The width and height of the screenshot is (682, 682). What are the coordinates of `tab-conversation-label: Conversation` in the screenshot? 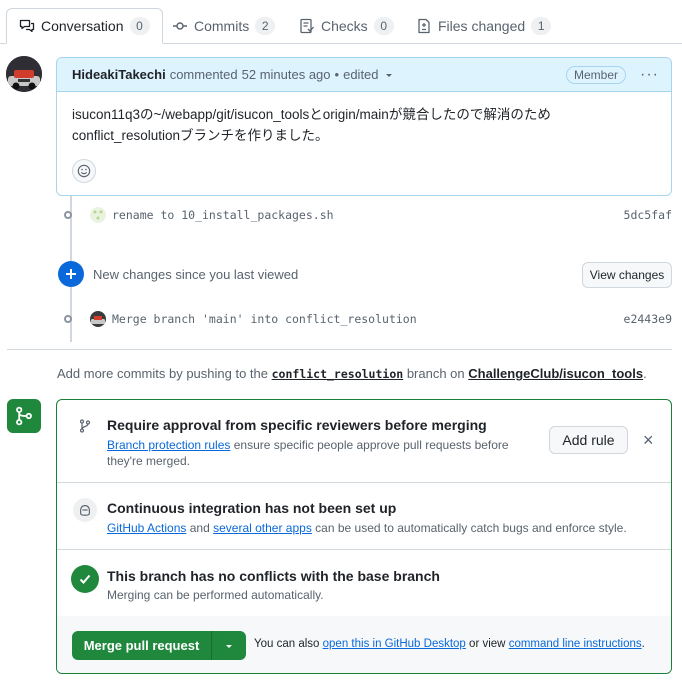 It's located at (82, 26).